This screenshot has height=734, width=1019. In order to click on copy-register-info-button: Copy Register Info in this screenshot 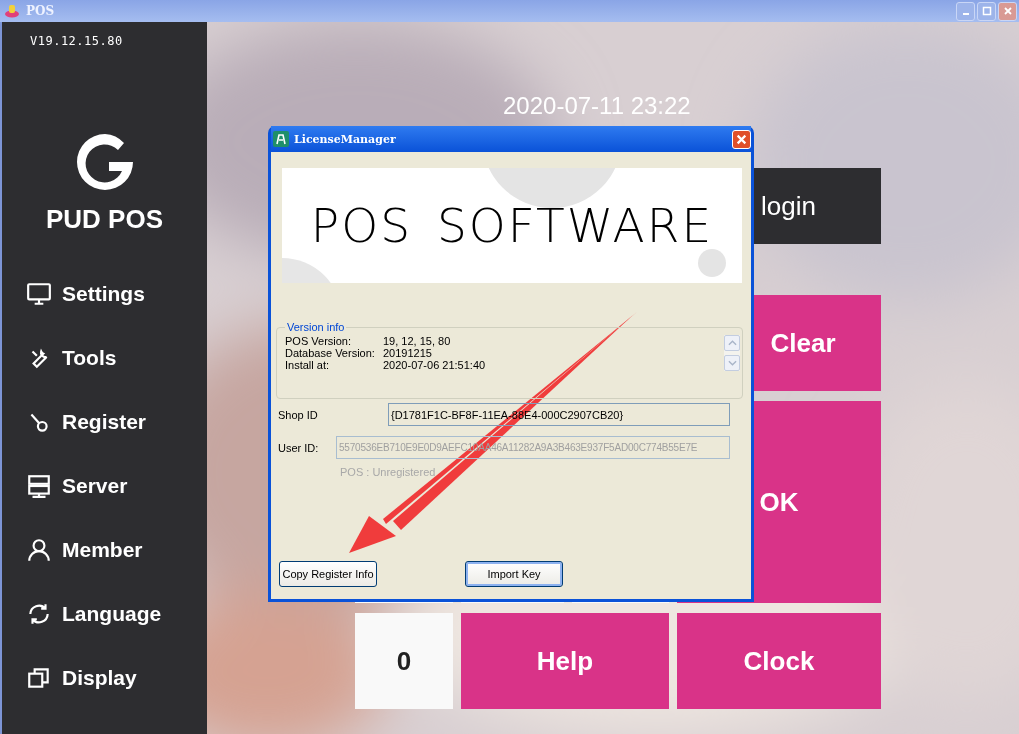, I will do `click(328, 574)`.